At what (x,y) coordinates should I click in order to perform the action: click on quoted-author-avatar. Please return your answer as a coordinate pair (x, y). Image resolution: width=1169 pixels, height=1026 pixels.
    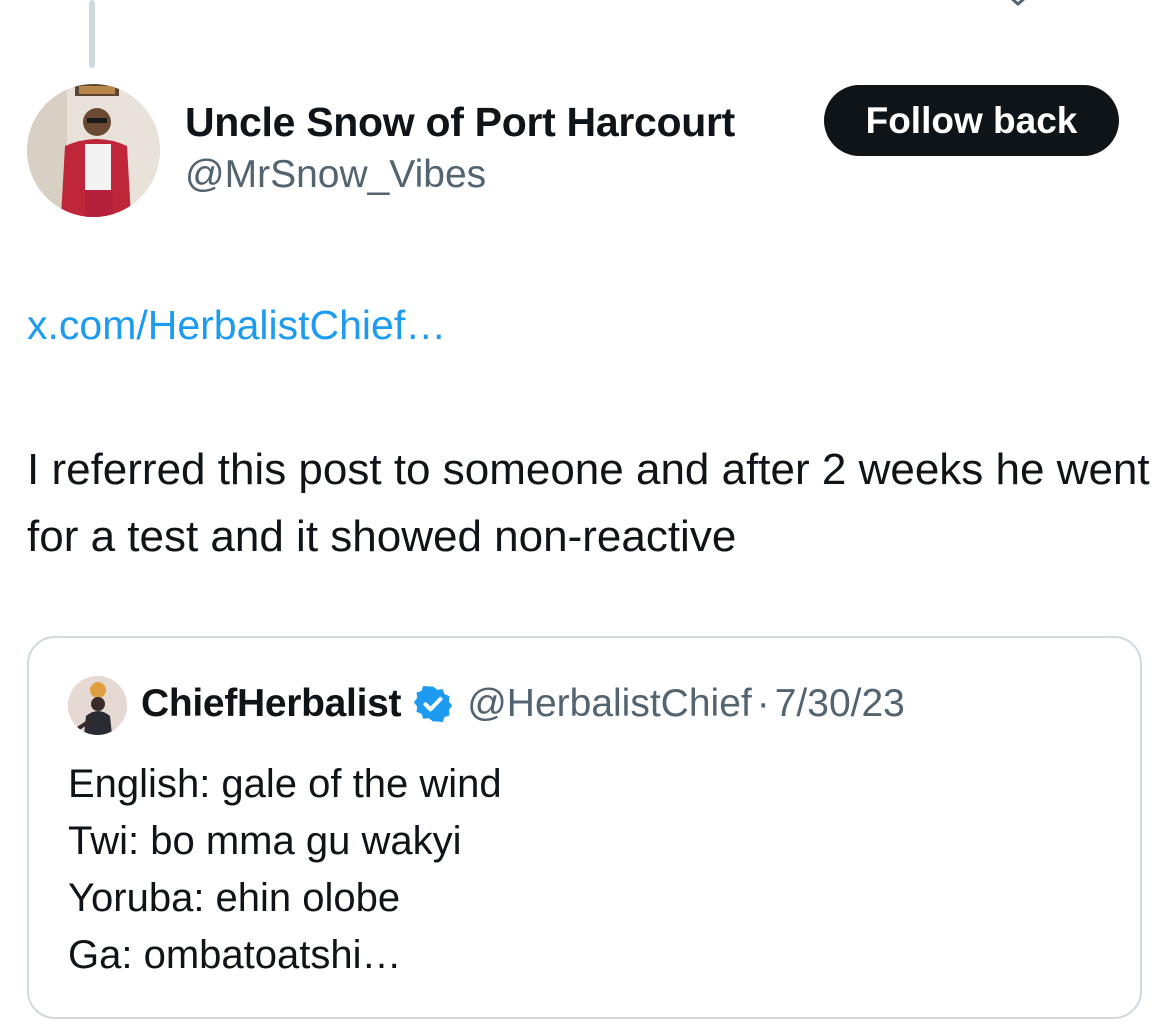
    Looking at the image, I should click on (97, 705).